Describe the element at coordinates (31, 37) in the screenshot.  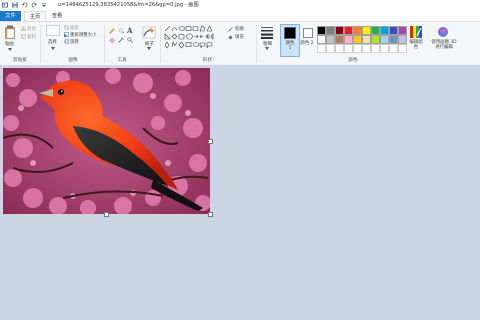
I see `copy-button: 复制` at that location.